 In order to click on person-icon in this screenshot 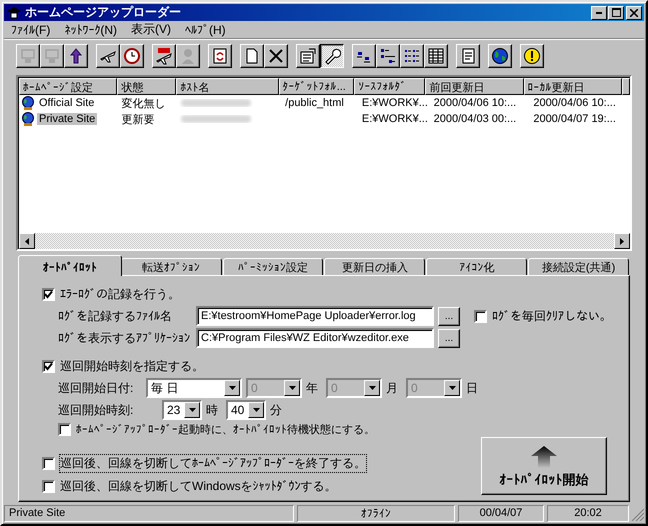, I will do `click(188, 56)`.